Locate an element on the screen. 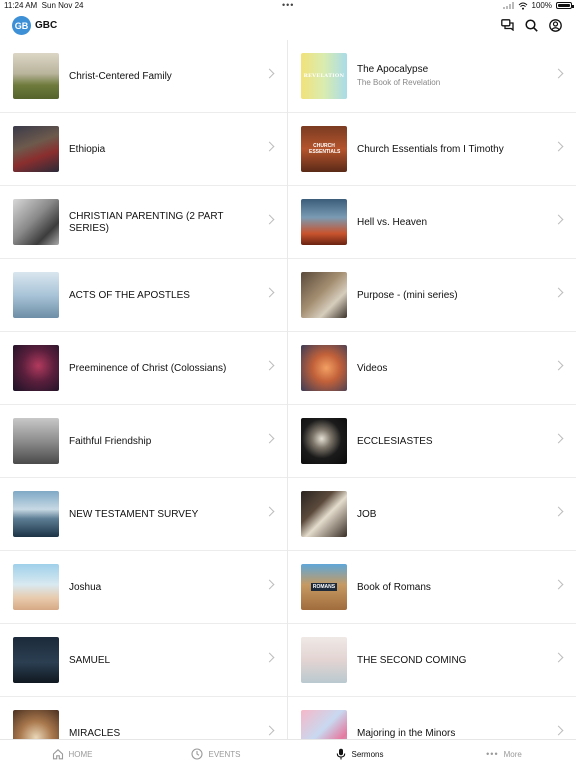 This screenshot has width=576, height=768. list-item: CHRISTIAN PARENTING (2 PART SERIES) is located at coordinates (143, 222).